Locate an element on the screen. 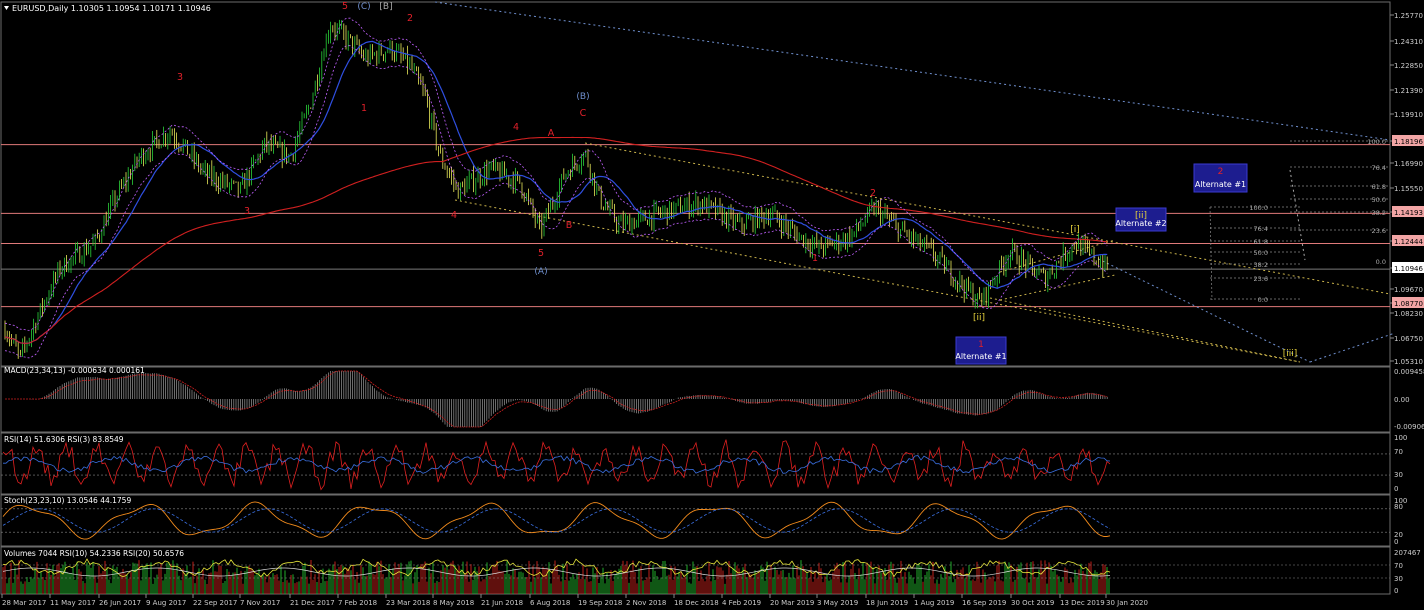  price-tick-label: 1.10946 is located at coordinates (1408, 269).